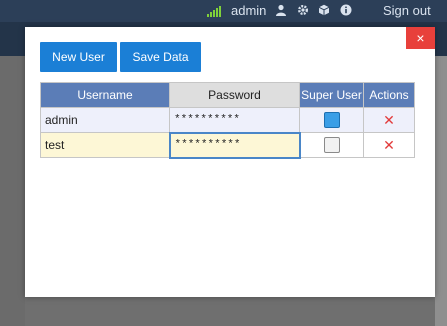 This screenshot has width=447, height=326. I want to click on table-row: test ********** ✕, so click(227, 145).